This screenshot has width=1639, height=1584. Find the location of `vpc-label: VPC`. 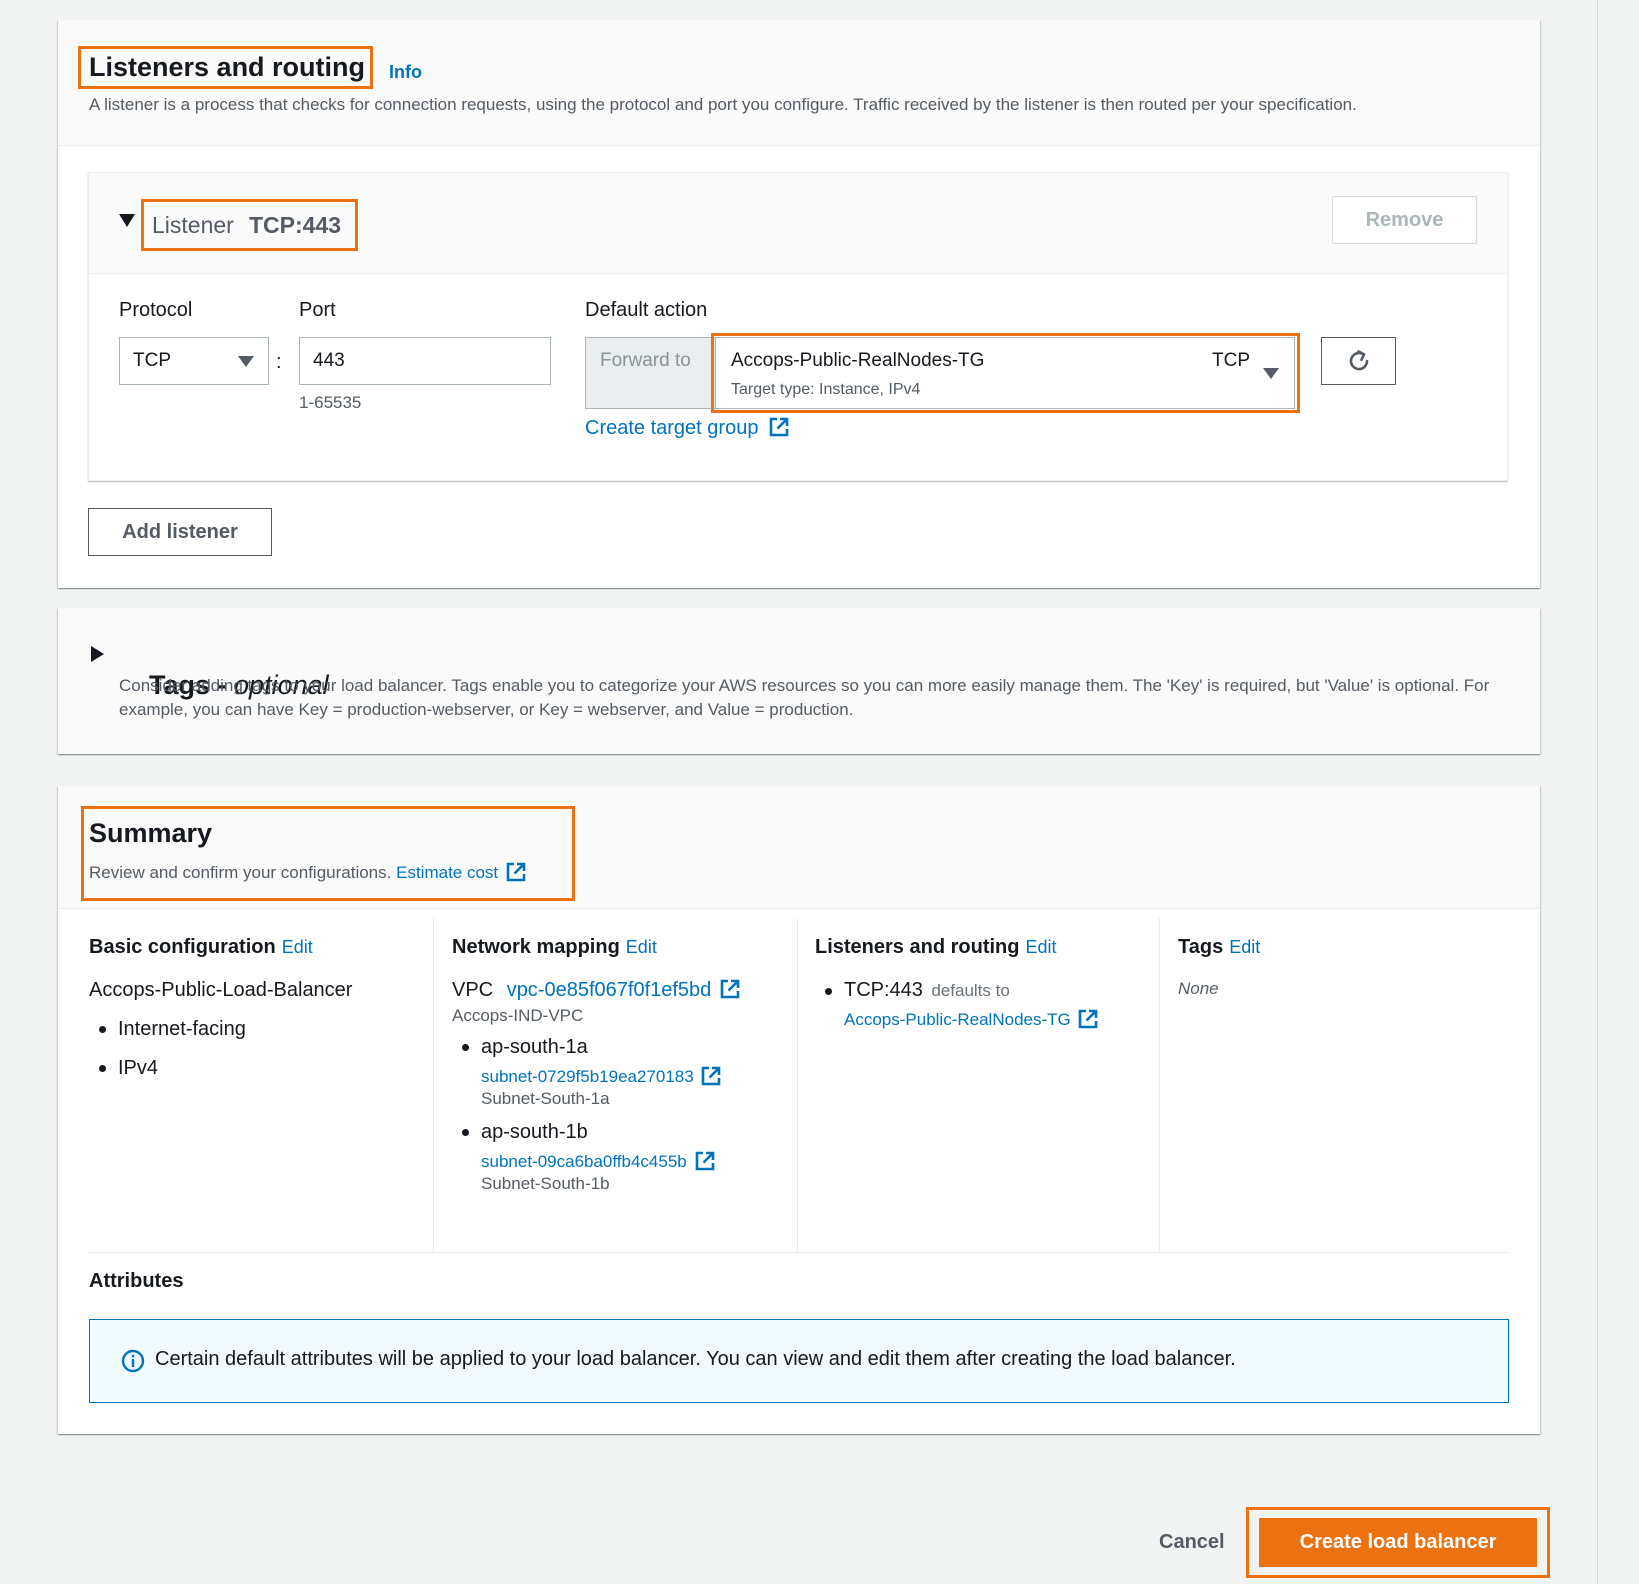

vpc-label: VPC is located at coordinates (473, 990).